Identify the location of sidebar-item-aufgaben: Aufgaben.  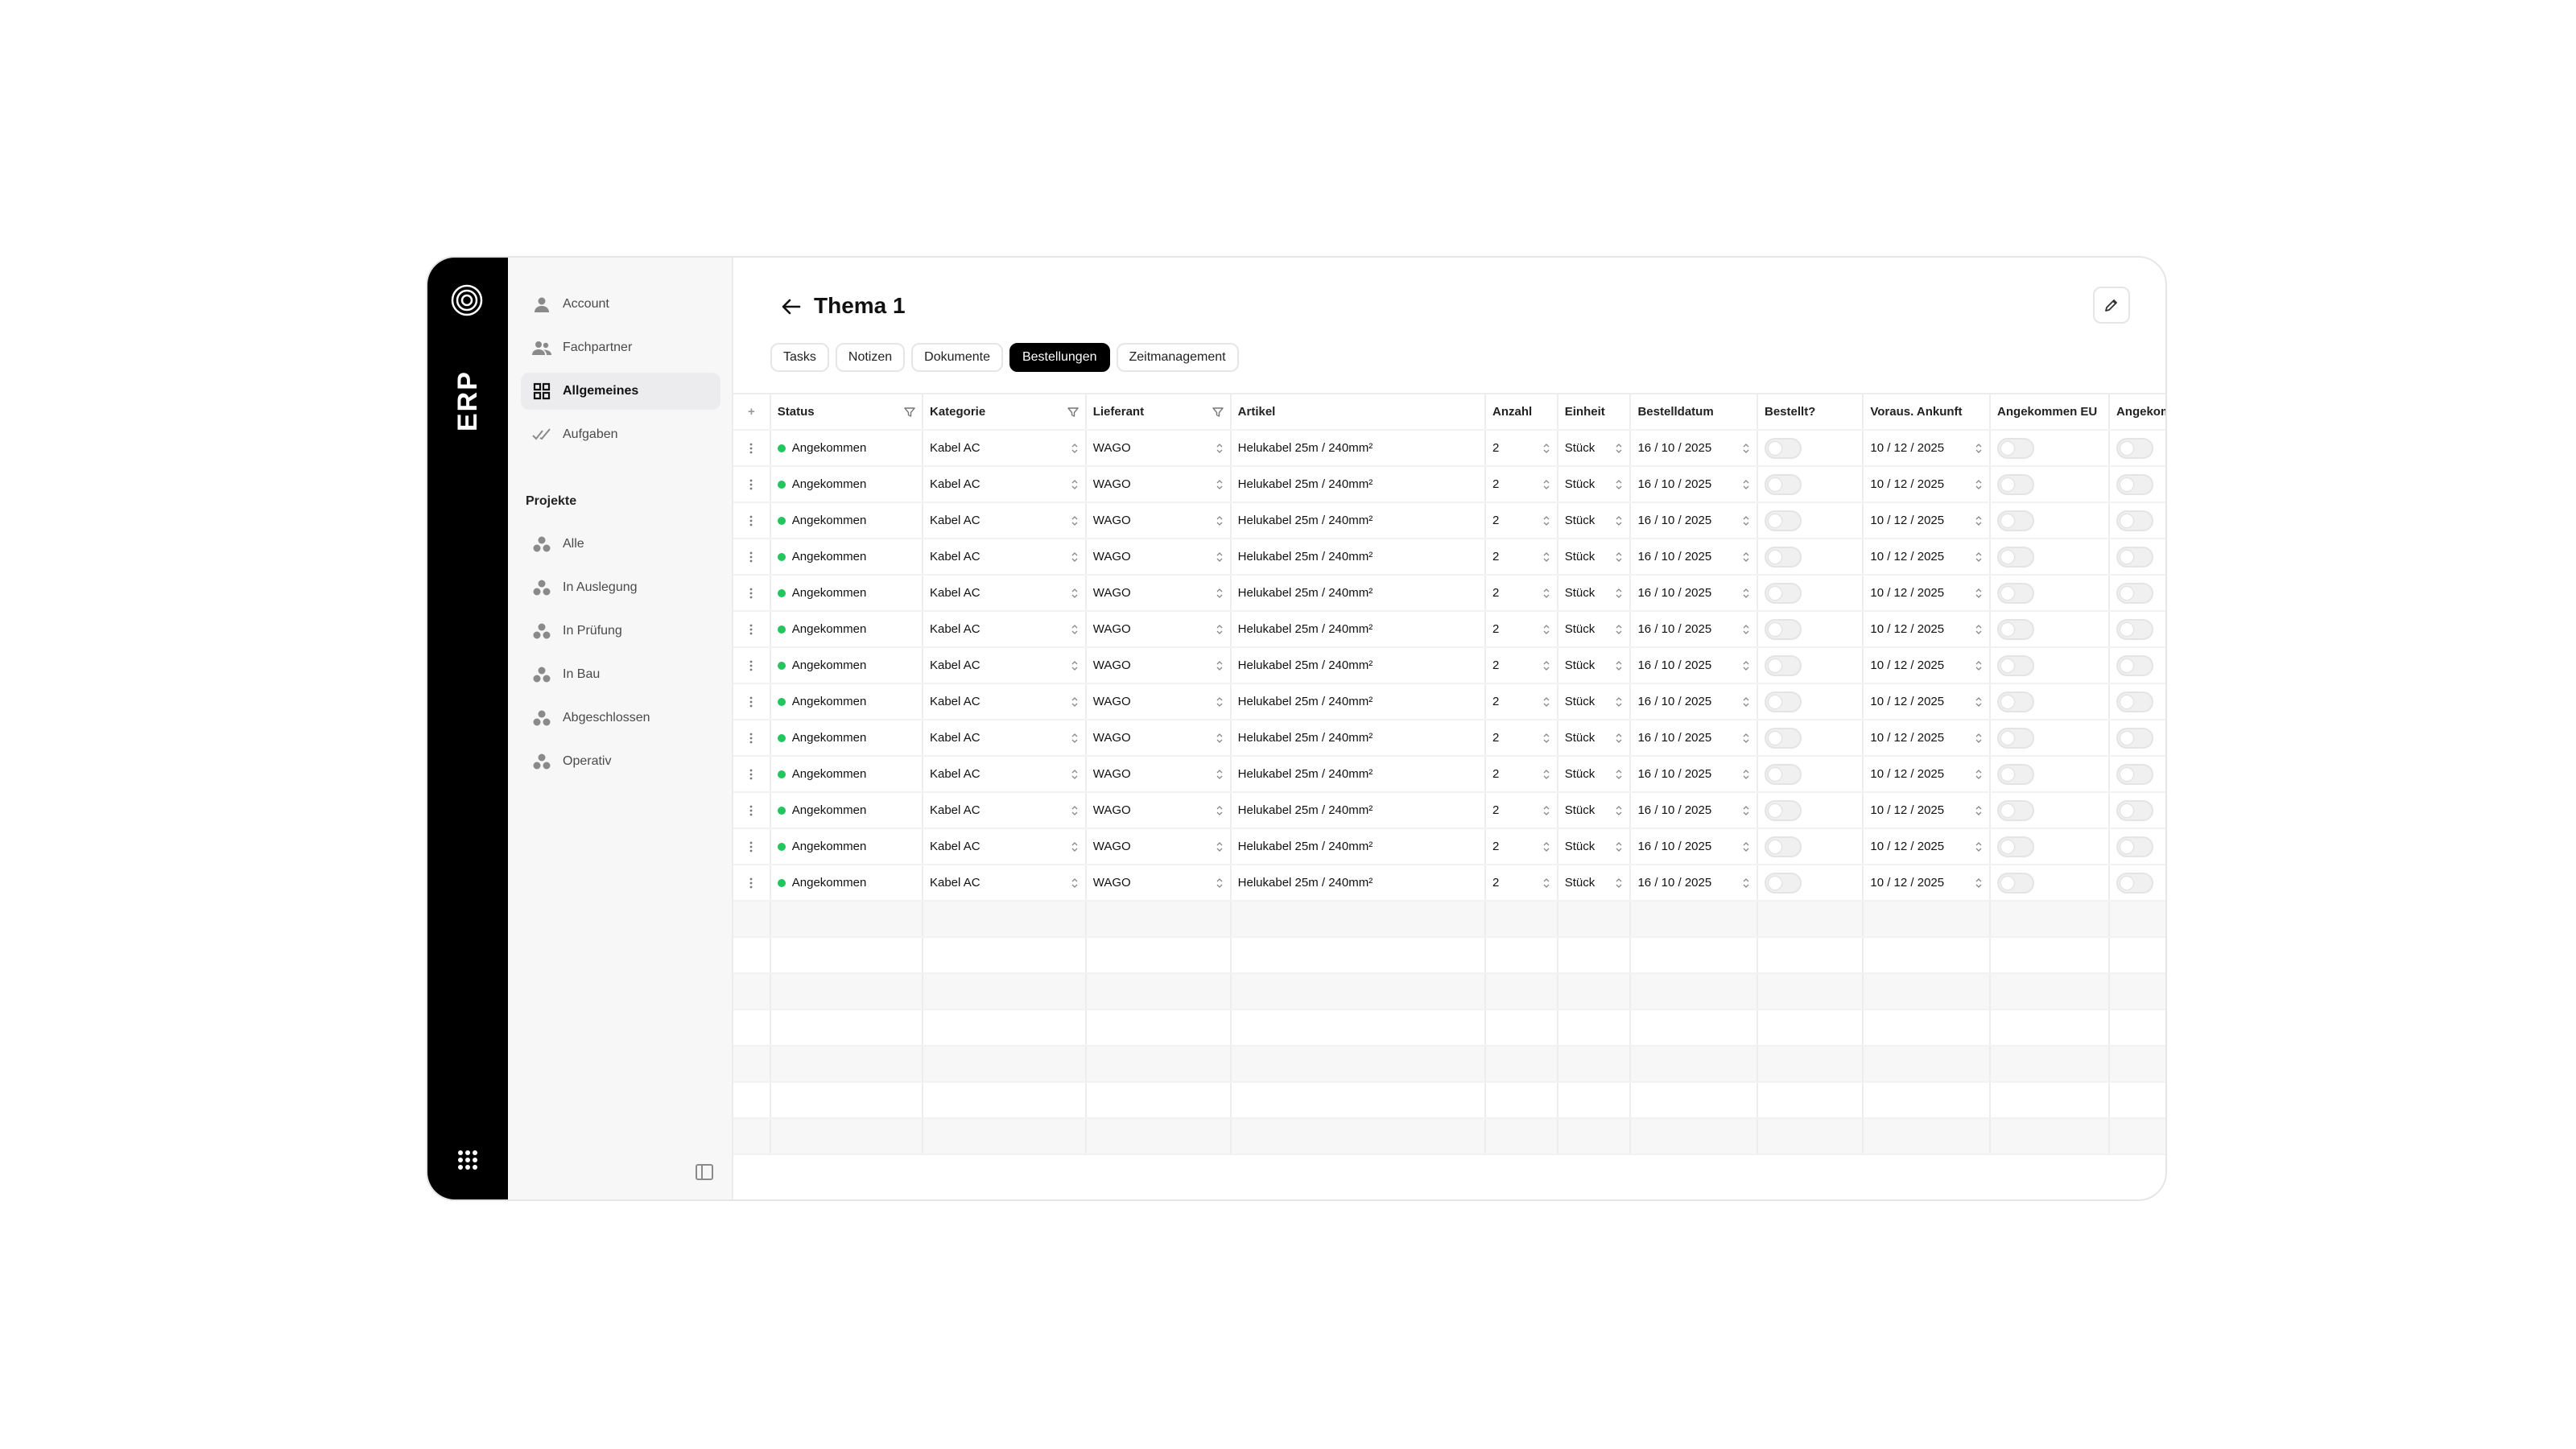
(620, 434).